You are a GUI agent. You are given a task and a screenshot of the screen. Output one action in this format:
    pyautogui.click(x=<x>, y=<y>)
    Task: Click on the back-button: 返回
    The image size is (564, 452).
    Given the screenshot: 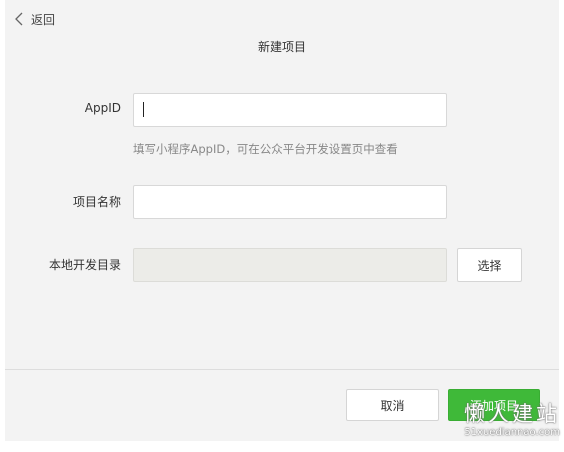 What is the action you would take?
    pyautogui.click(x=34, y=19)
    